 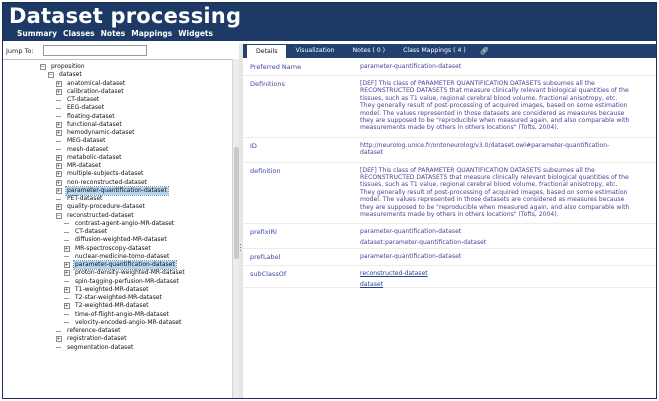 What do you see at coordinates (107, 183) in the screenshot?
I see `tree-node-label: non-reconstructed-dataset` at bounding box center [107, 183].